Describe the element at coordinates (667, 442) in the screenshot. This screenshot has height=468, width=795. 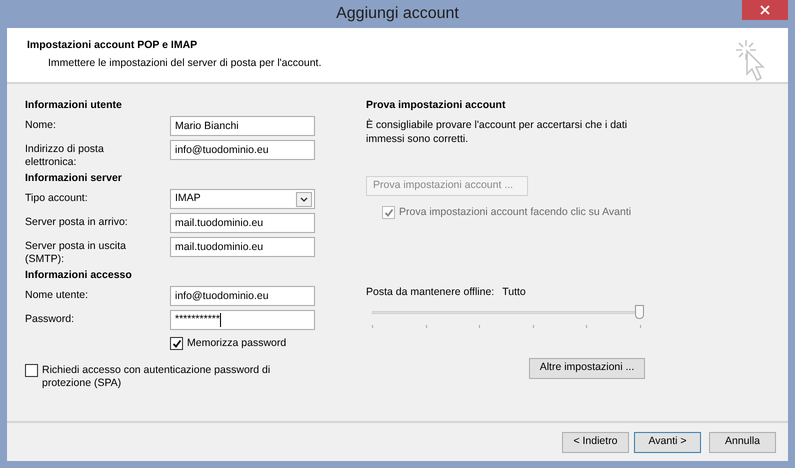
I see `footer-button: Avanti >` at that location.